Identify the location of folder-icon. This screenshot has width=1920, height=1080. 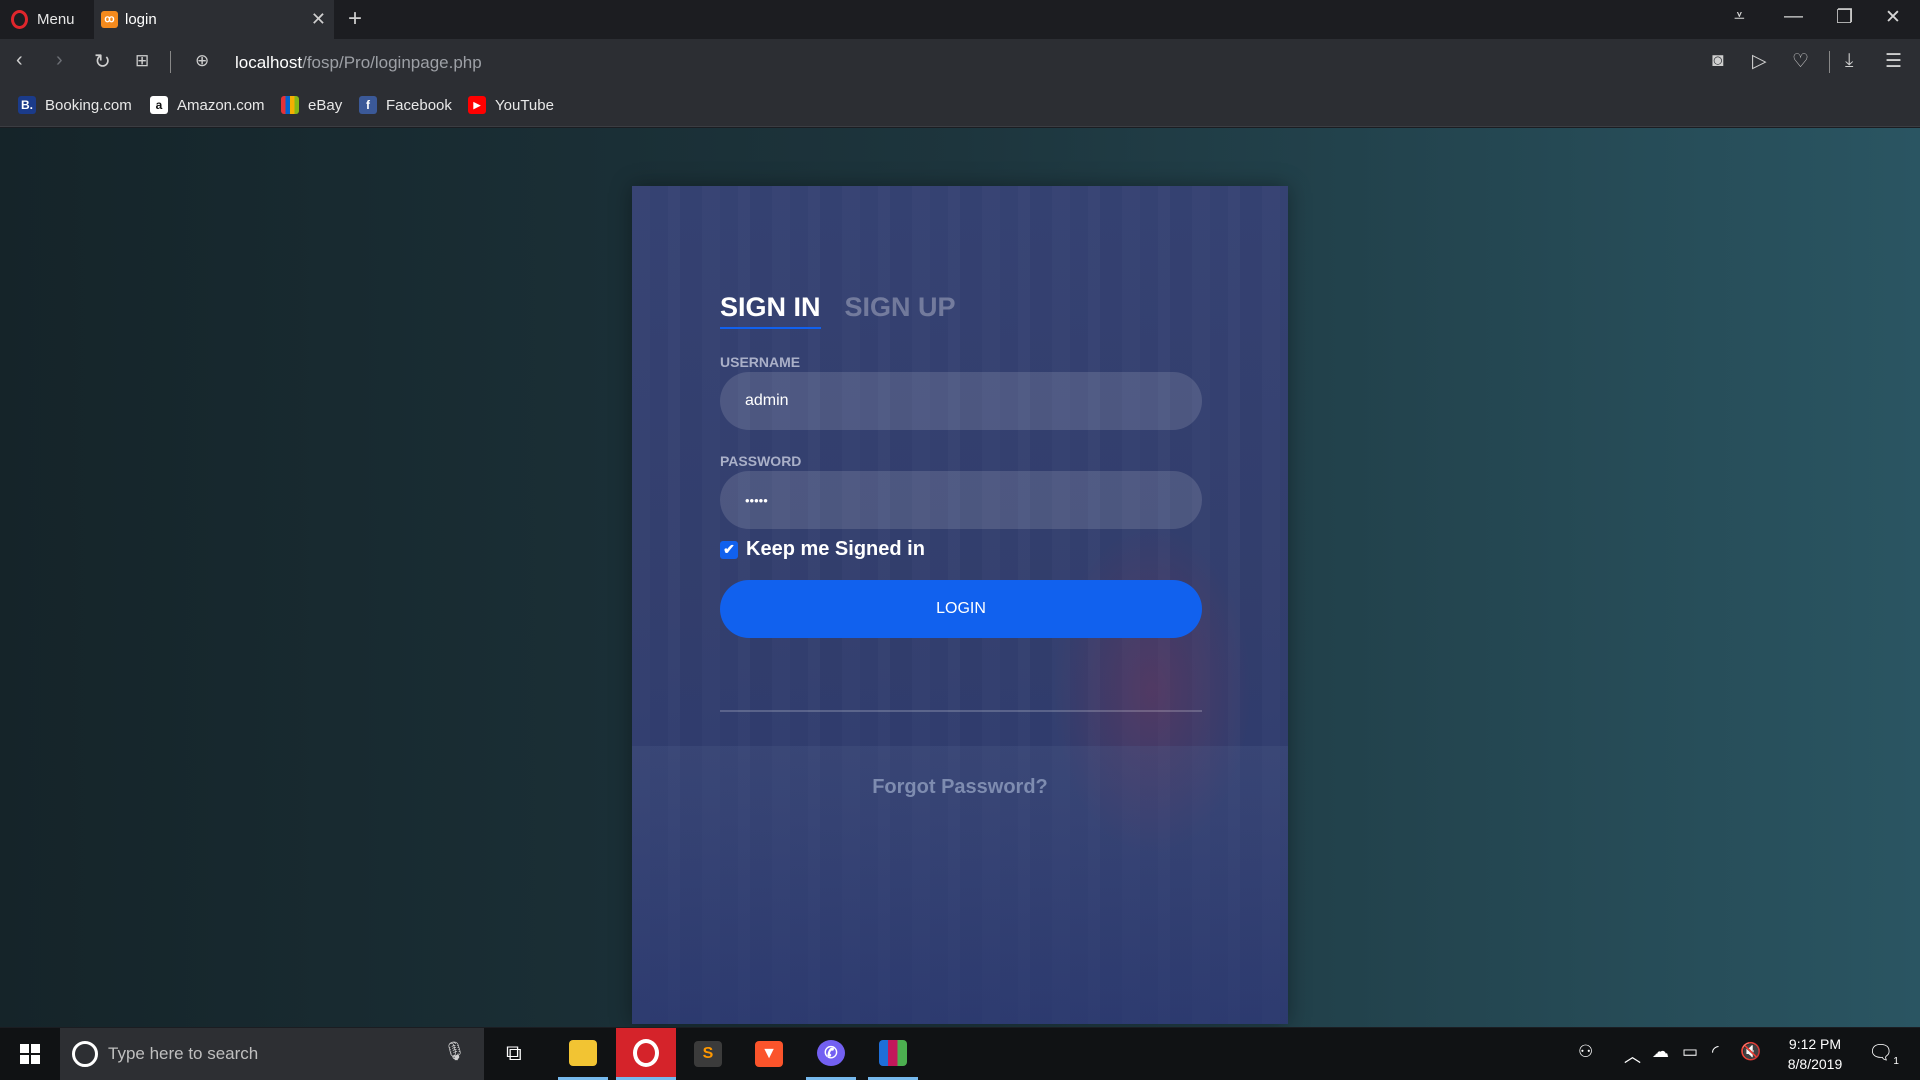
(583, 1052).